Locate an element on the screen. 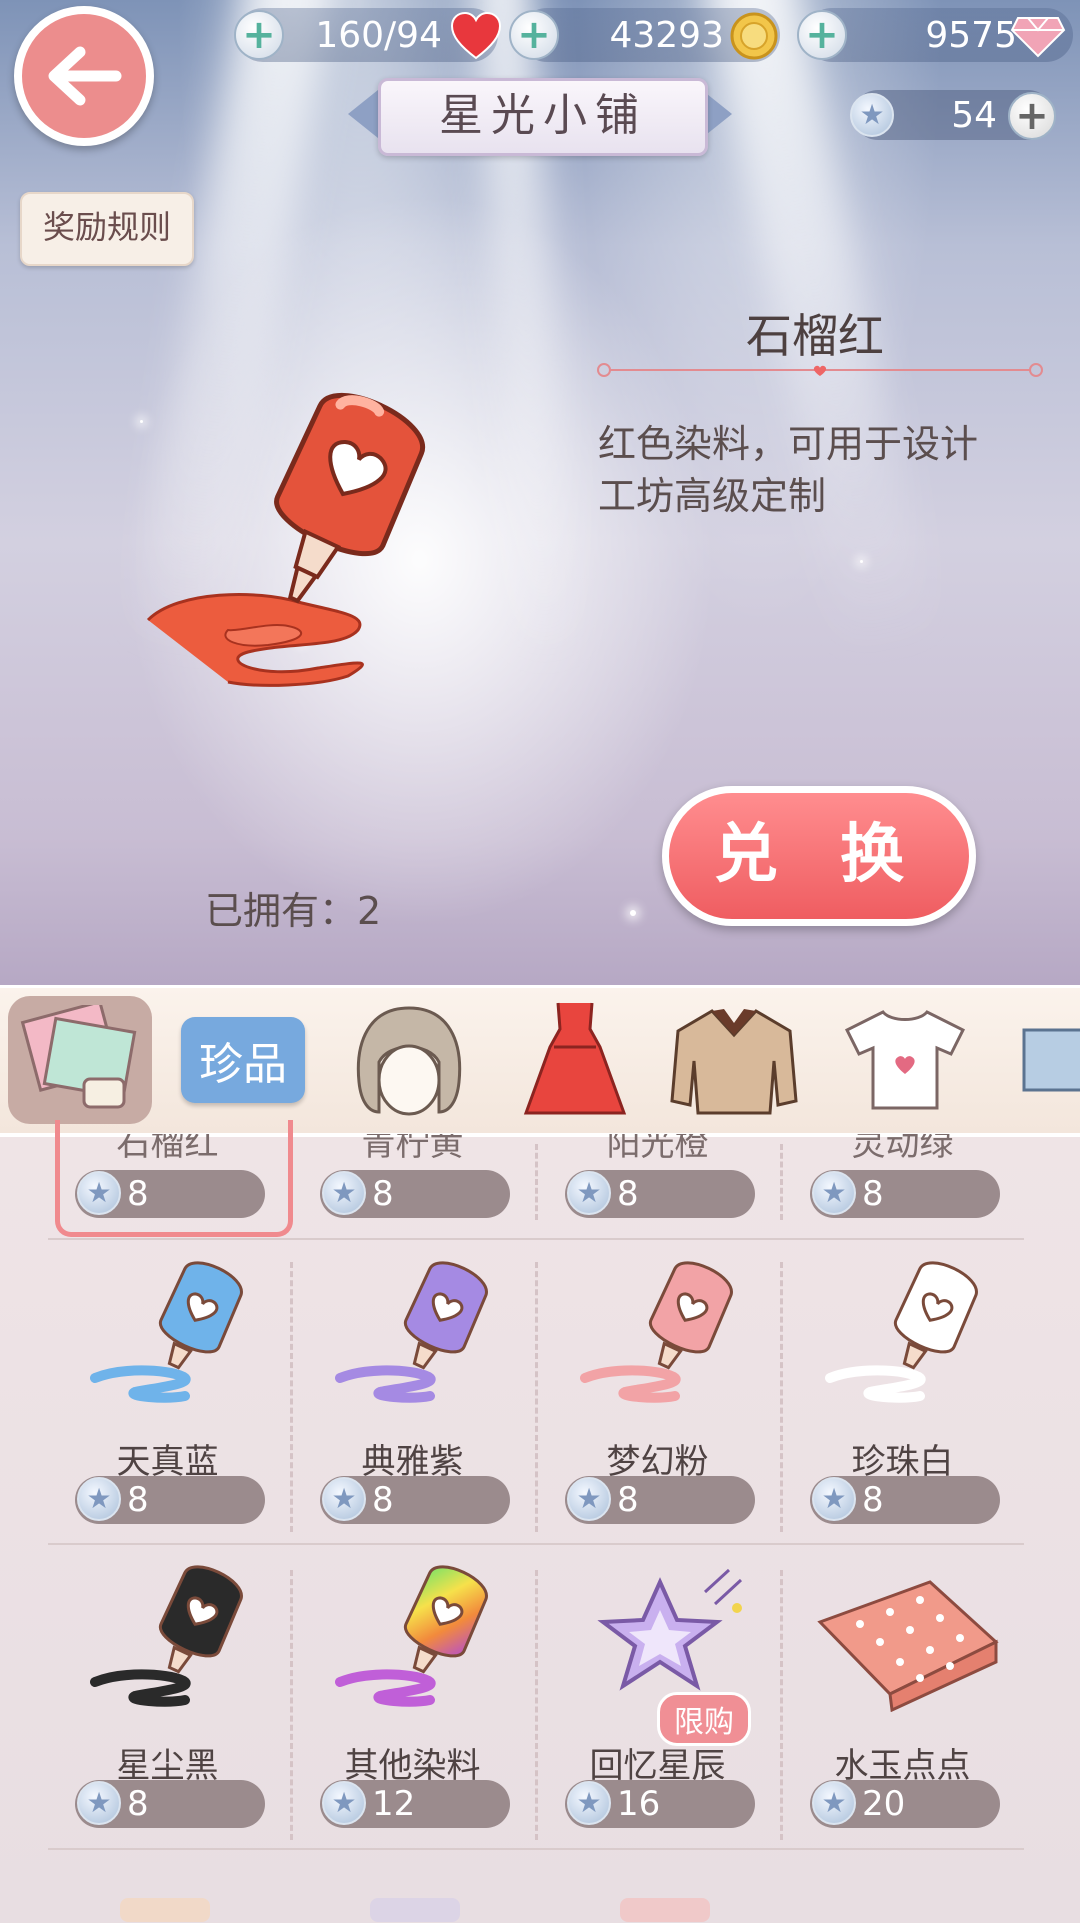 The width and height of the screenshot is (1080, 1923). purple-star-icon is located at coordinates (670, 1629).